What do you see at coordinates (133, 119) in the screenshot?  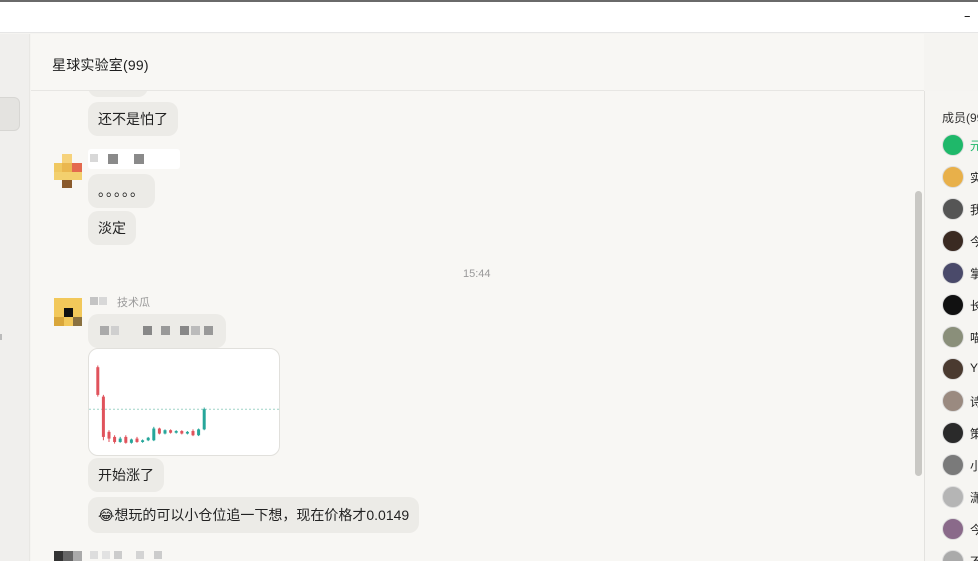 I see `message-bubble: 还不是怕了` at bounding box center [133, 119].